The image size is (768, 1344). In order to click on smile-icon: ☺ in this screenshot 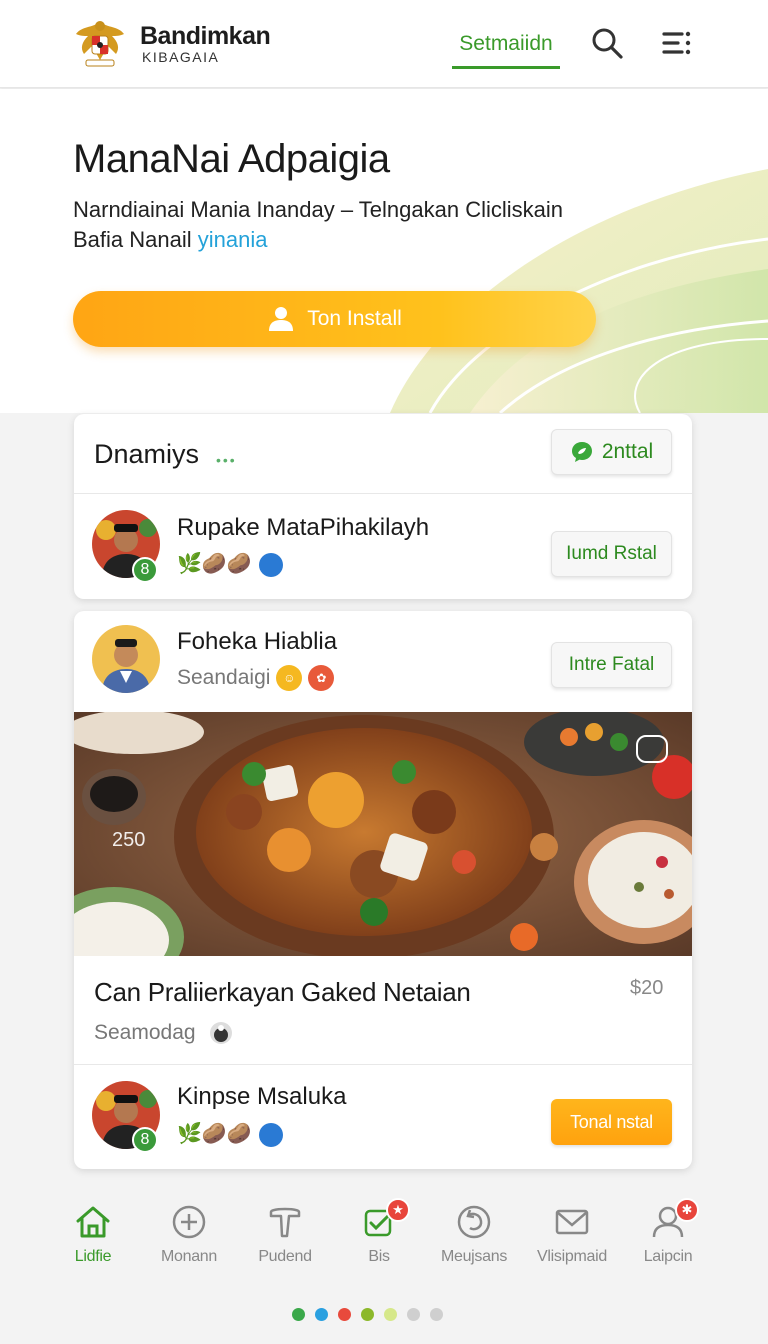, I will do `click(289, 678)`.